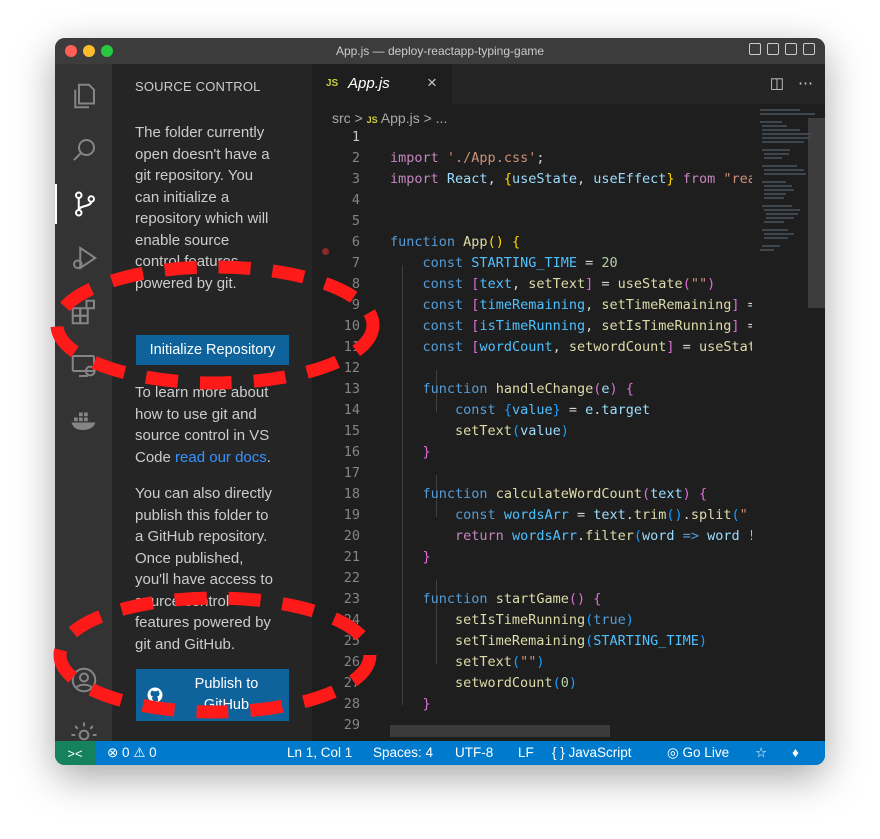  Describe the element at coordinates (221, 457) in the screenshot. I see `read-our-docs-link: read our docs` at that location.